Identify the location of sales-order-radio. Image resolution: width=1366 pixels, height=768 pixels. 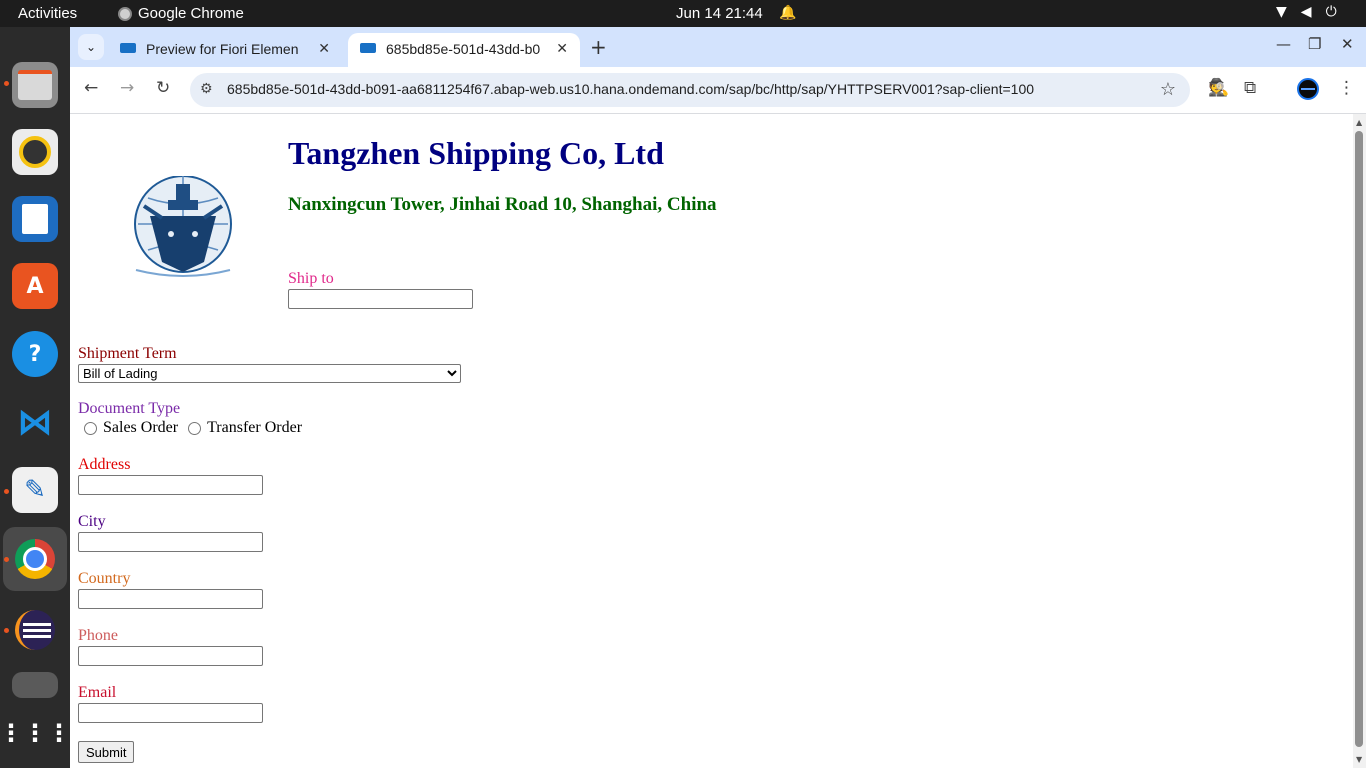
(90, 428).